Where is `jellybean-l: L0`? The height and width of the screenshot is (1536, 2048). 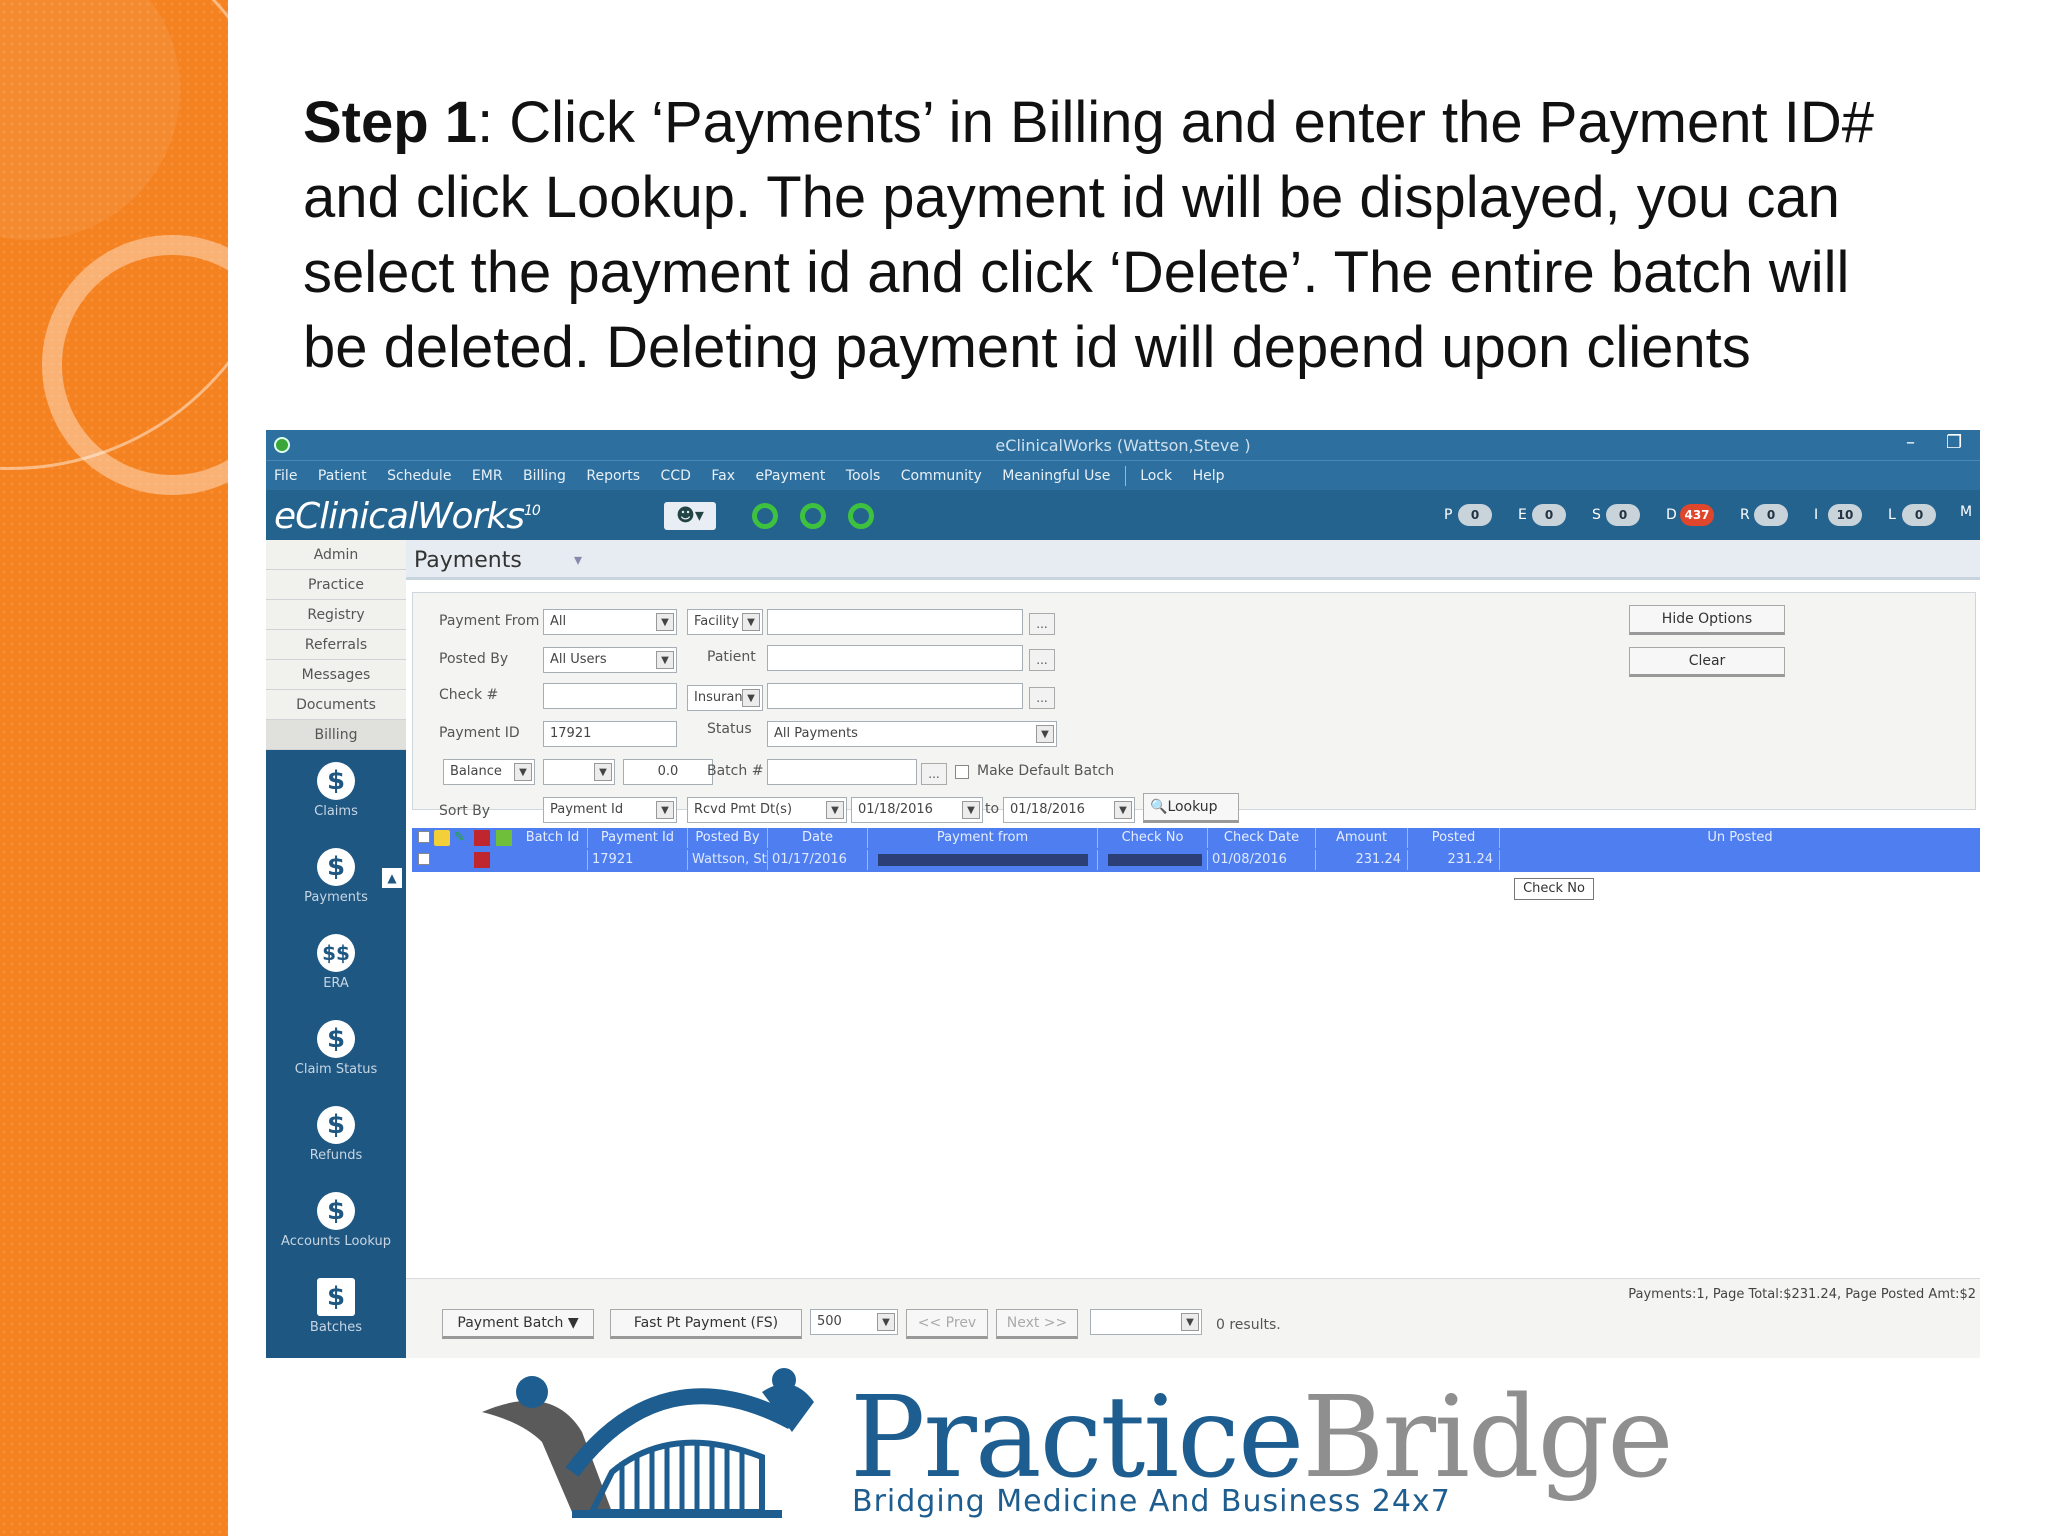
jellybean-l: L0 is located at coordinates (1912, 516).